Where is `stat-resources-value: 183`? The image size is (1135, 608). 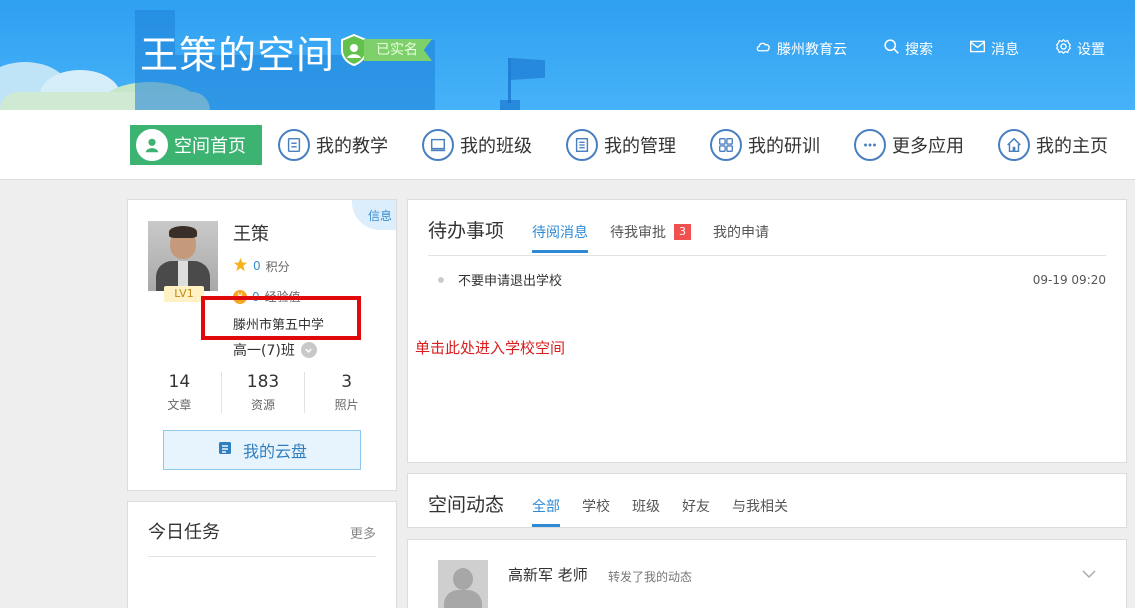
stat-resources-value: 183 is located at coordinates (263, 382).